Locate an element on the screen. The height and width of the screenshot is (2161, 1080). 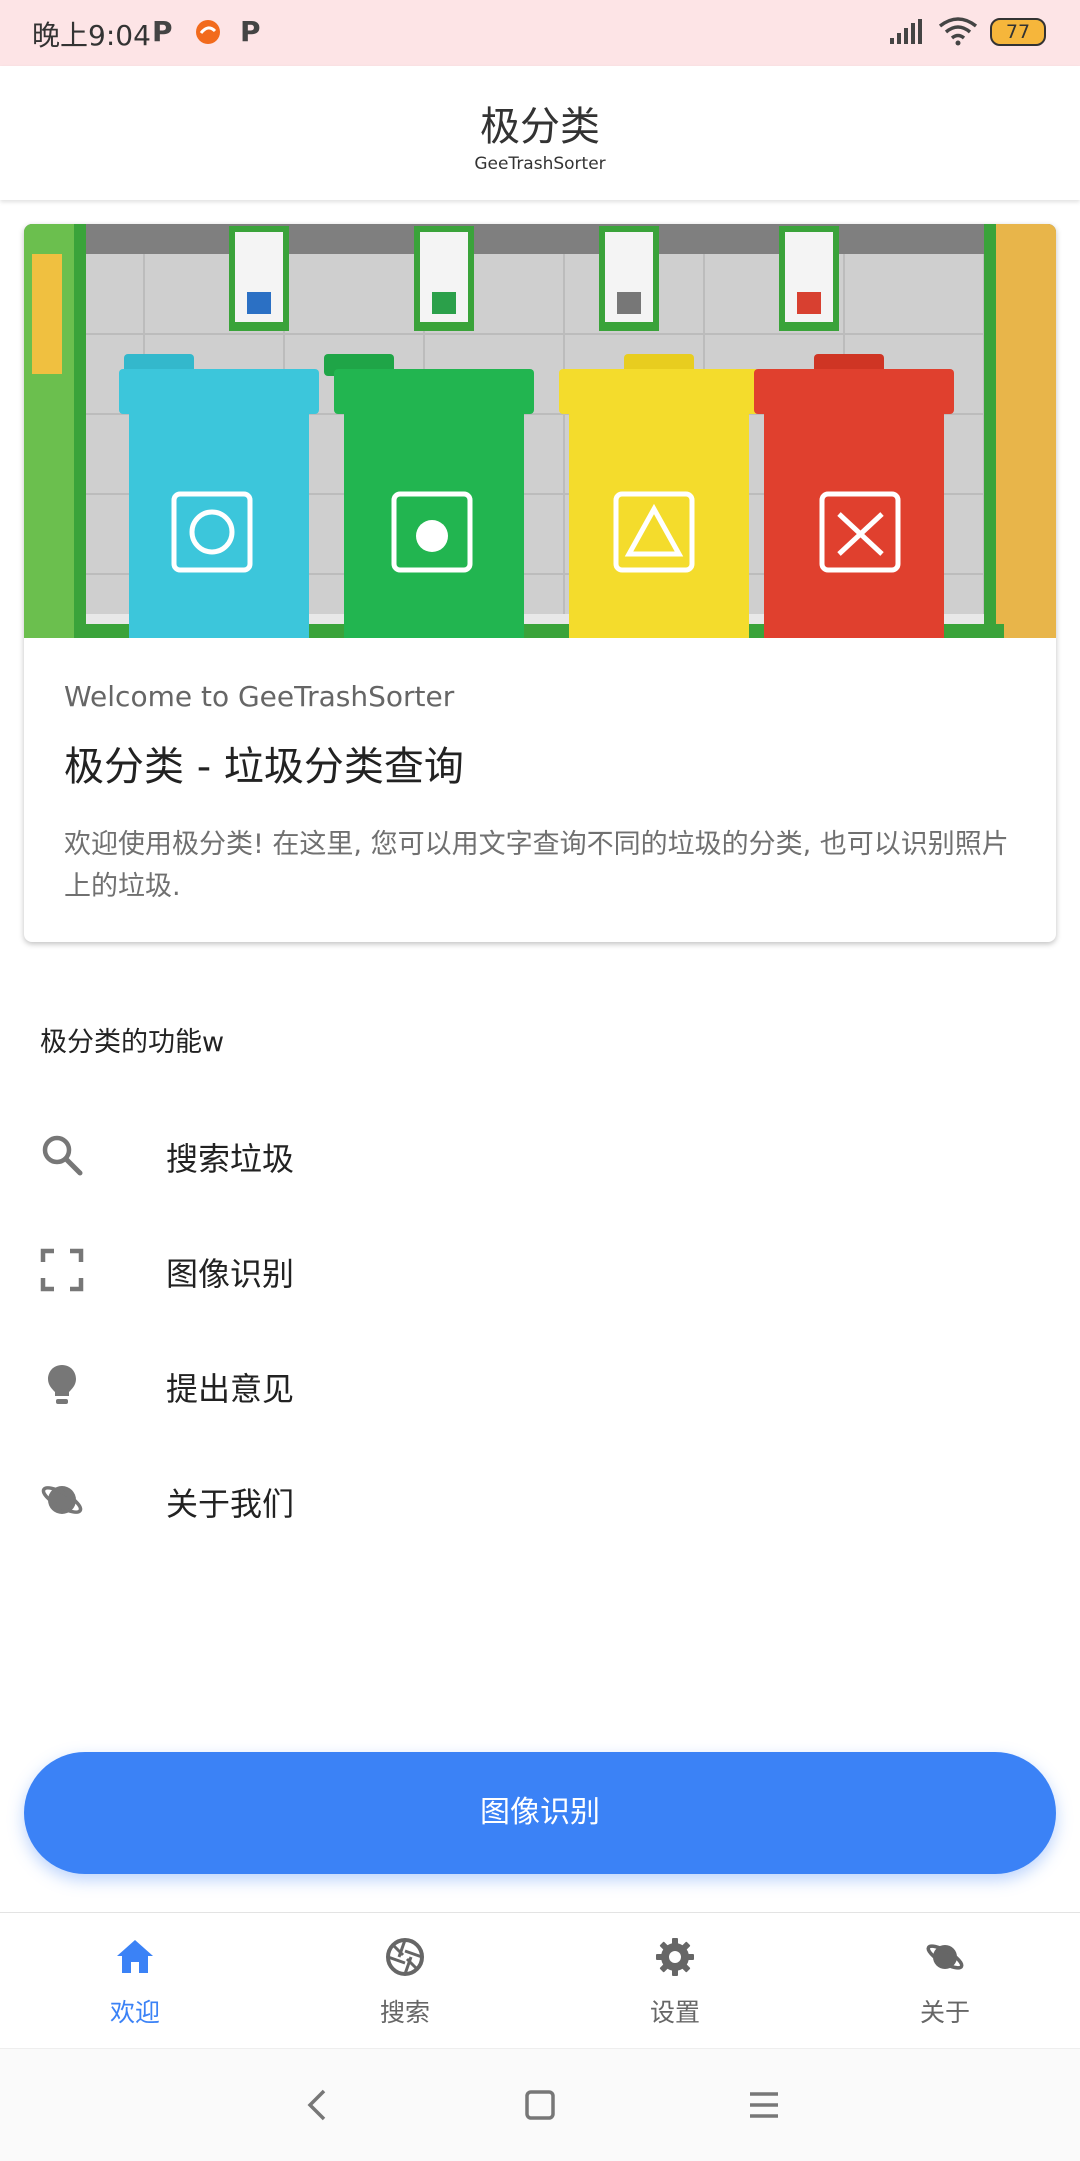
lightbulb-icon is located at coordinates (62, 1384).